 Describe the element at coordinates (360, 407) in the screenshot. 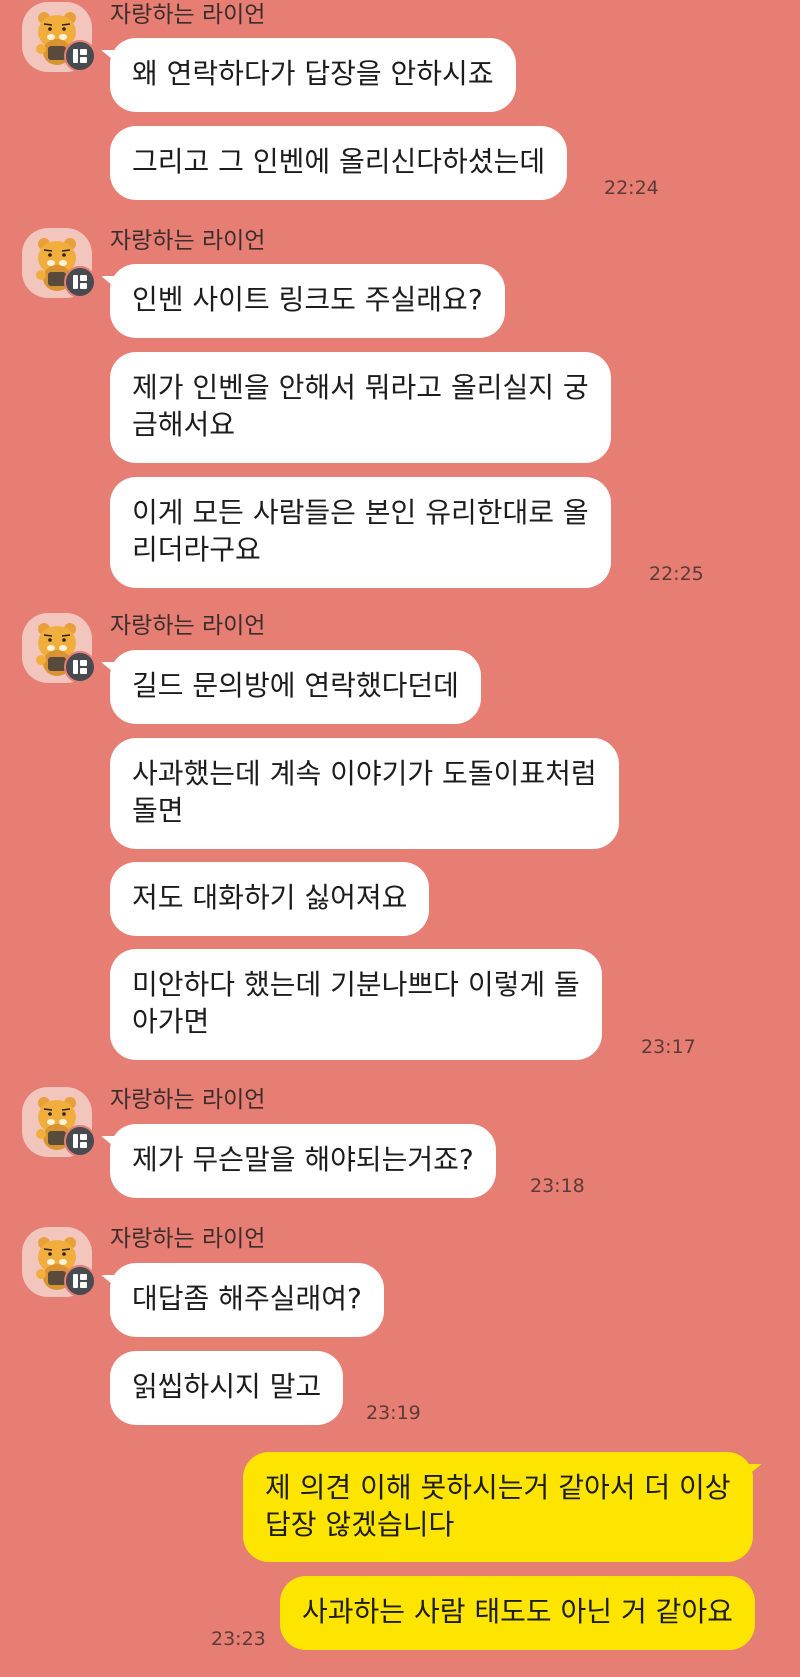

I see `message-bubble: 제가 인벤을 안해서 뭐라고 올리실지 궁 금해서요` at that location.